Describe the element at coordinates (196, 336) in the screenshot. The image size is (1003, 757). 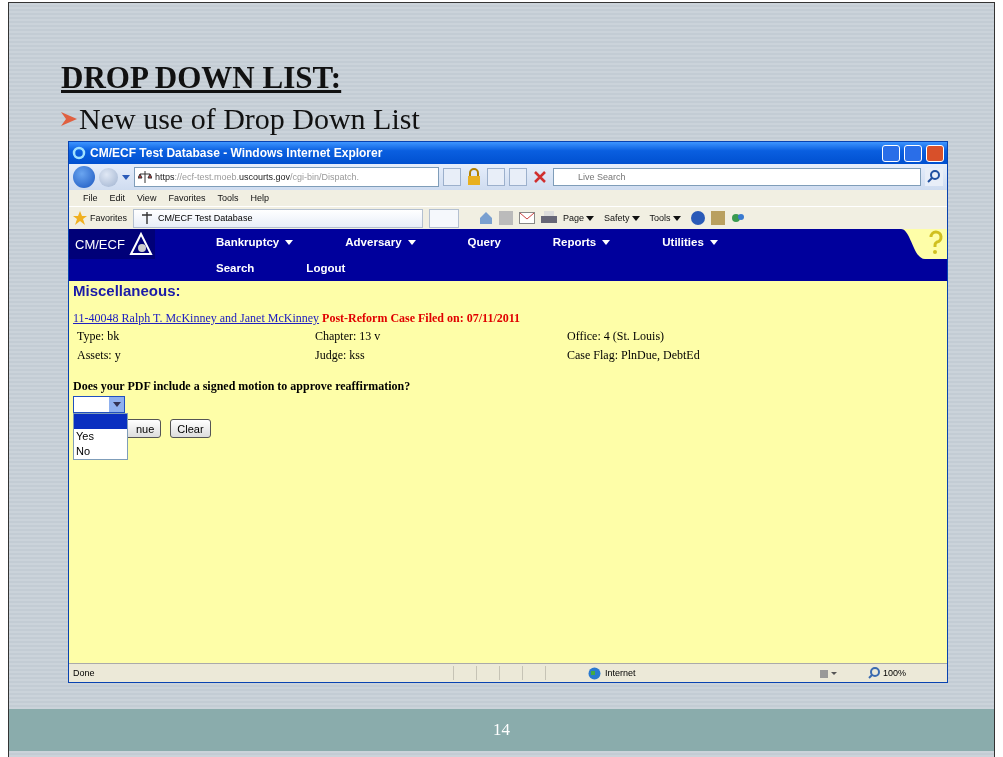
I see `case-field: Type: bk` at that location.